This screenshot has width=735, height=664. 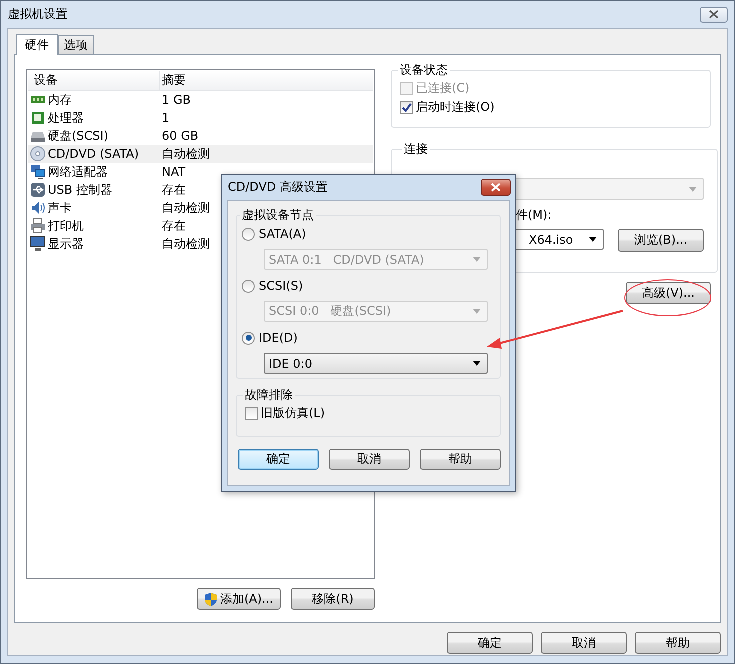 I want to click on window-title: 虚拟机设置, so click(x=38, y=14).